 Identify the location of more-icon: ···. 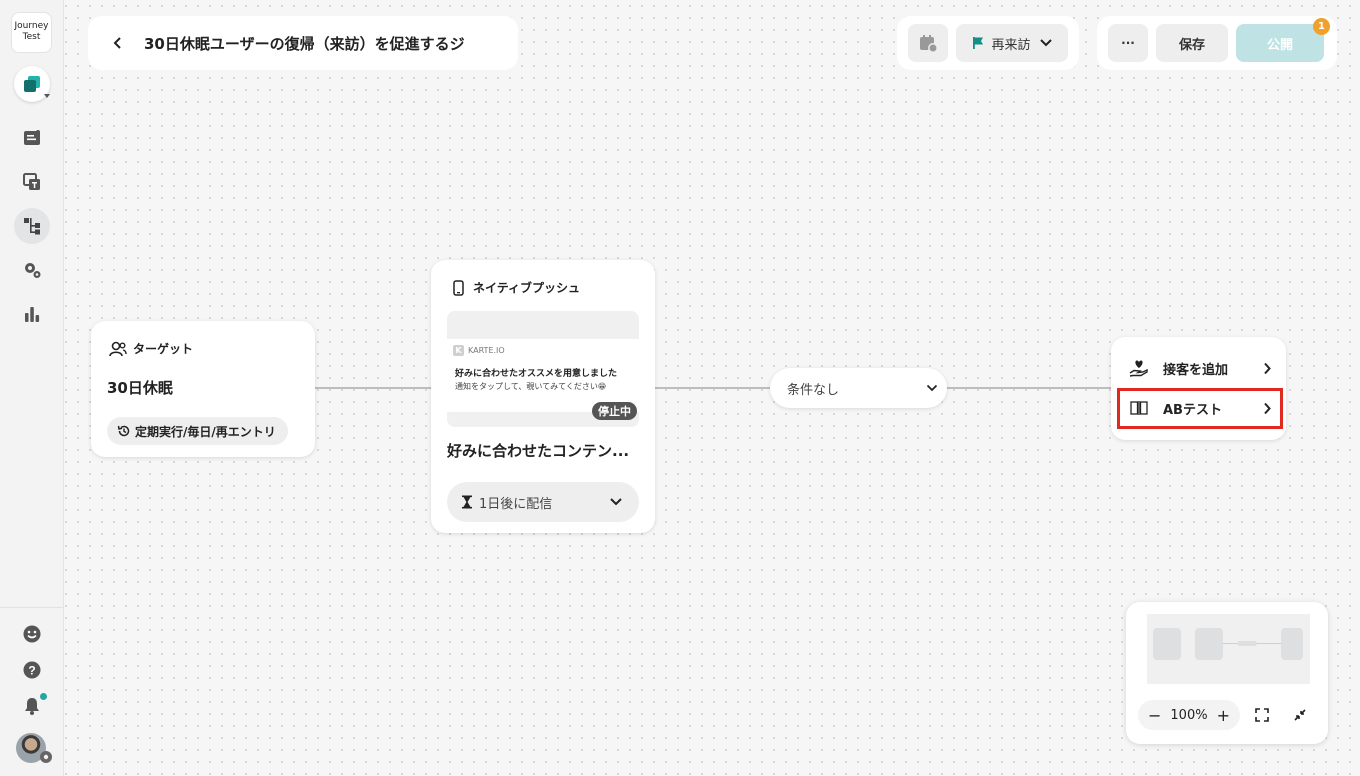
(1128, 43).